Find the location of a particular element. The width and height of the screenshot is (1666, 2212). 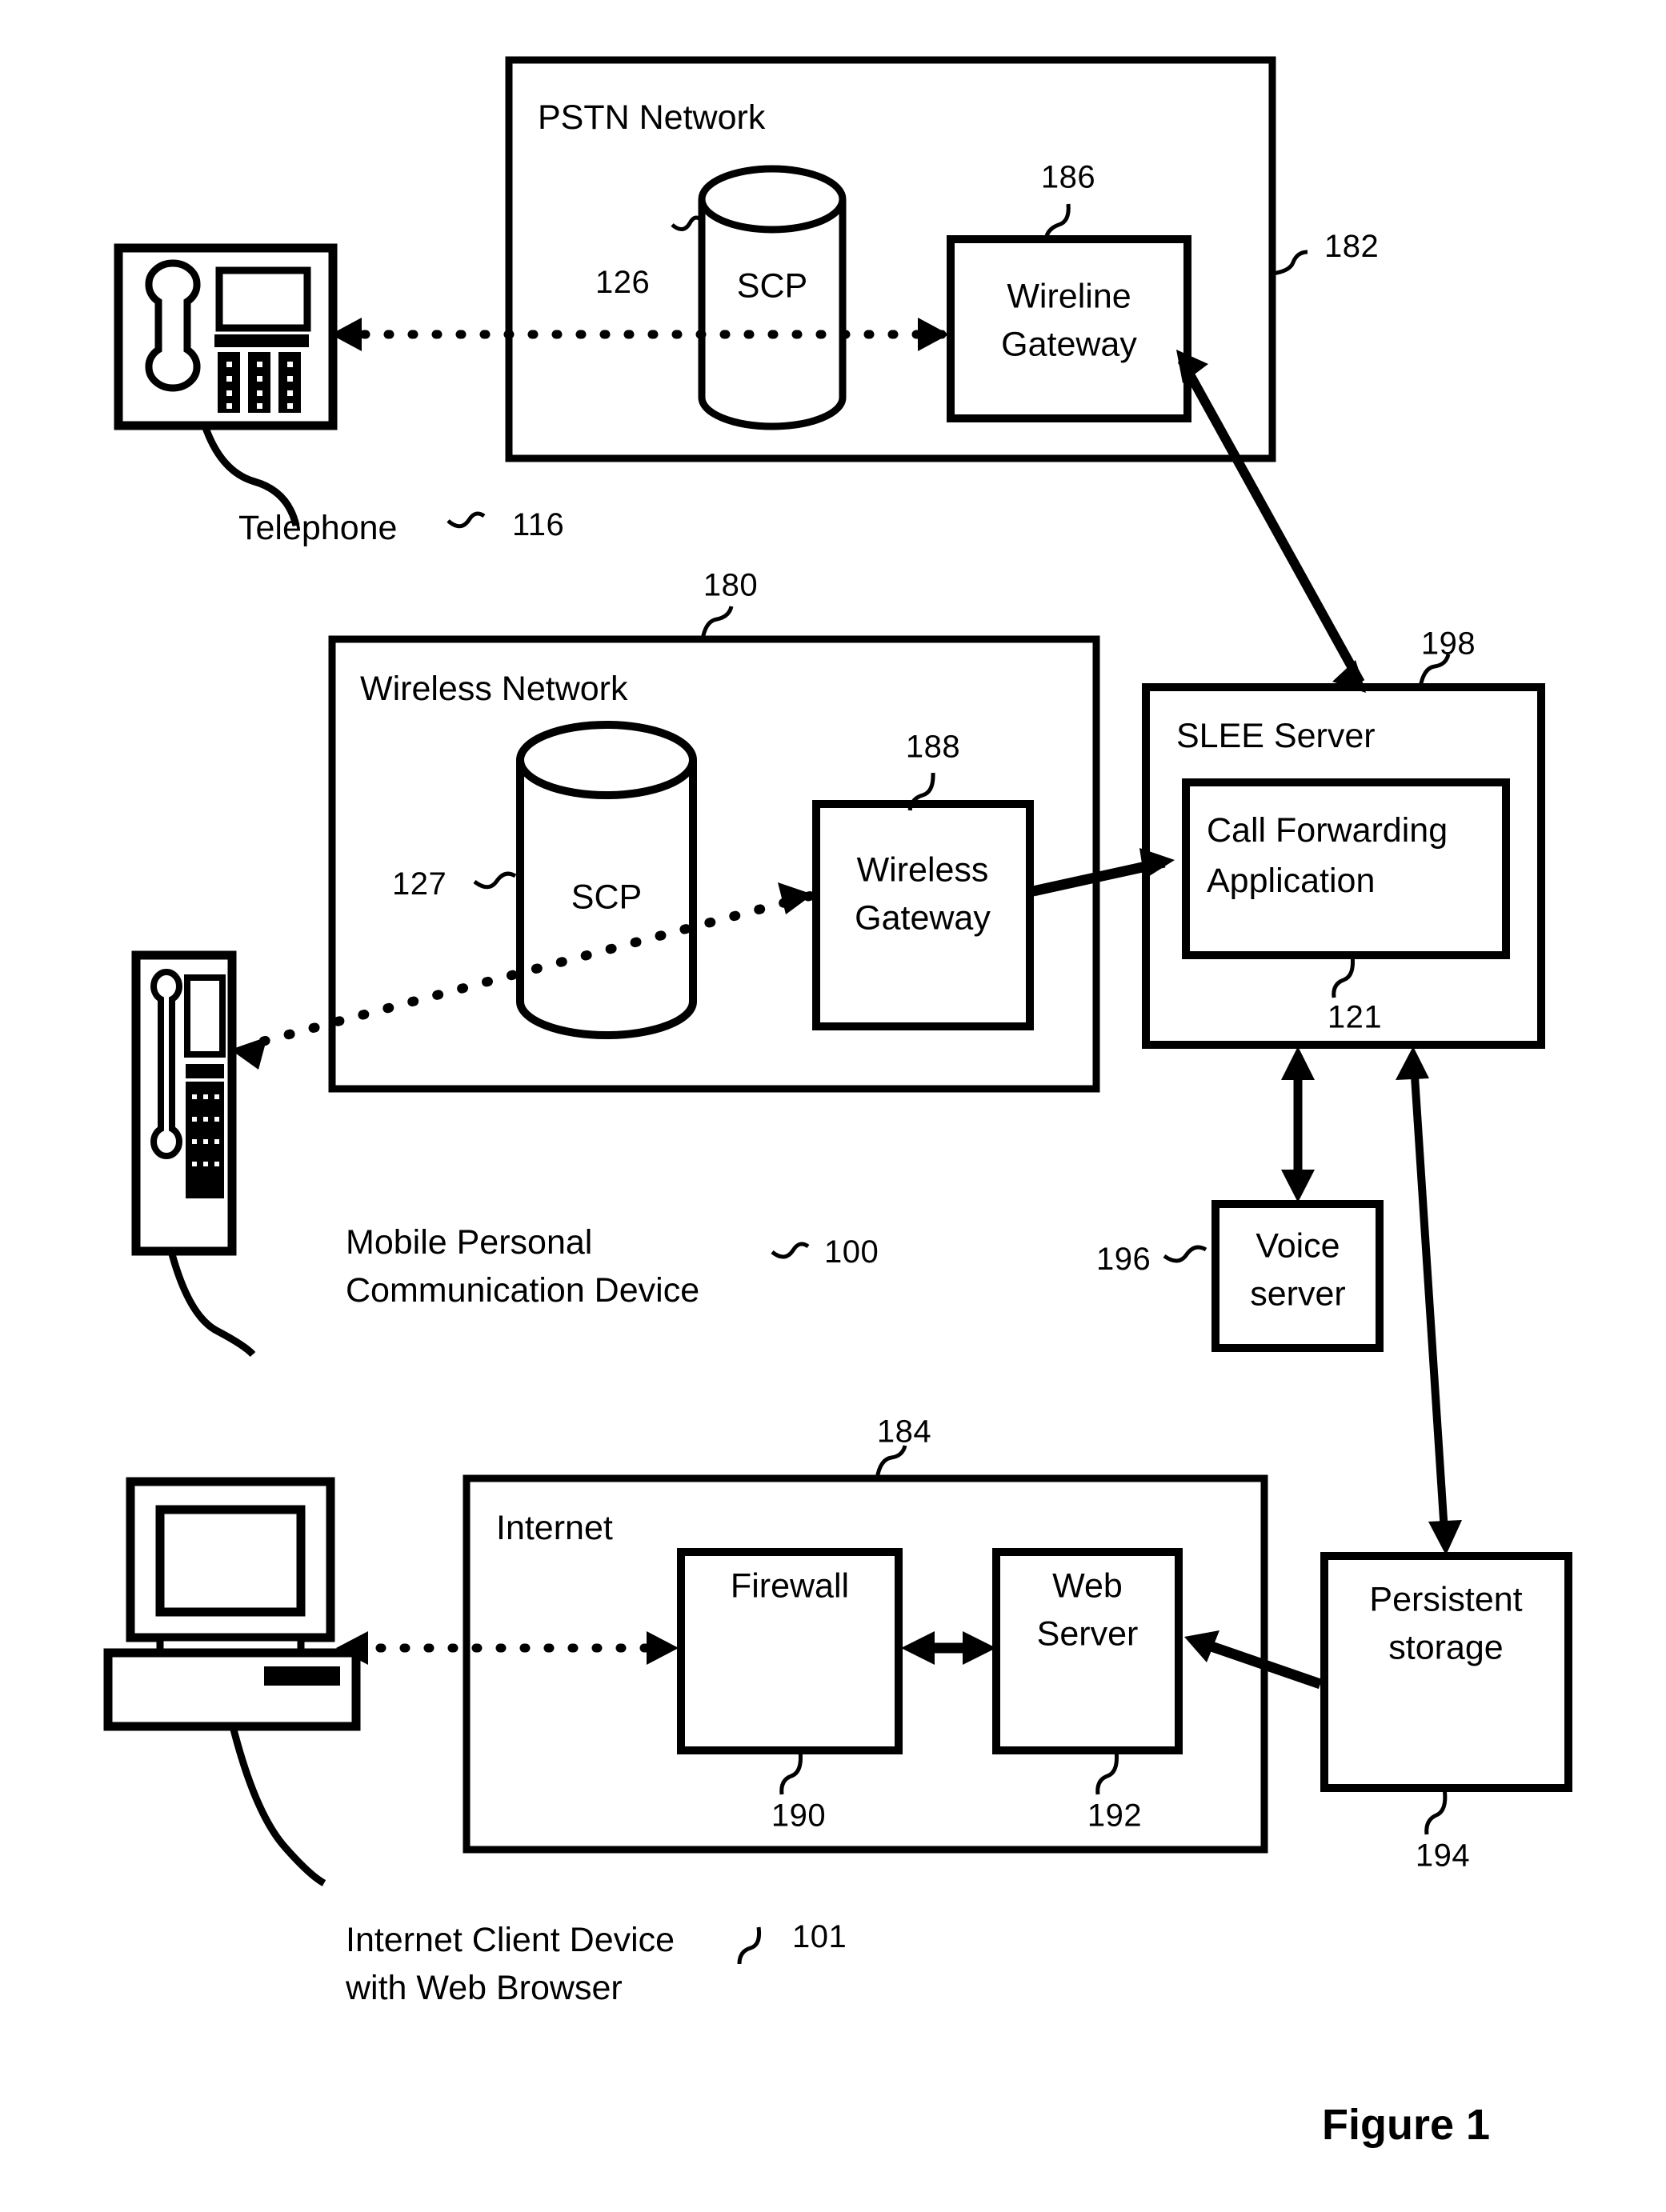

desktop-computer-icon is located at coordinates (232, 1604).